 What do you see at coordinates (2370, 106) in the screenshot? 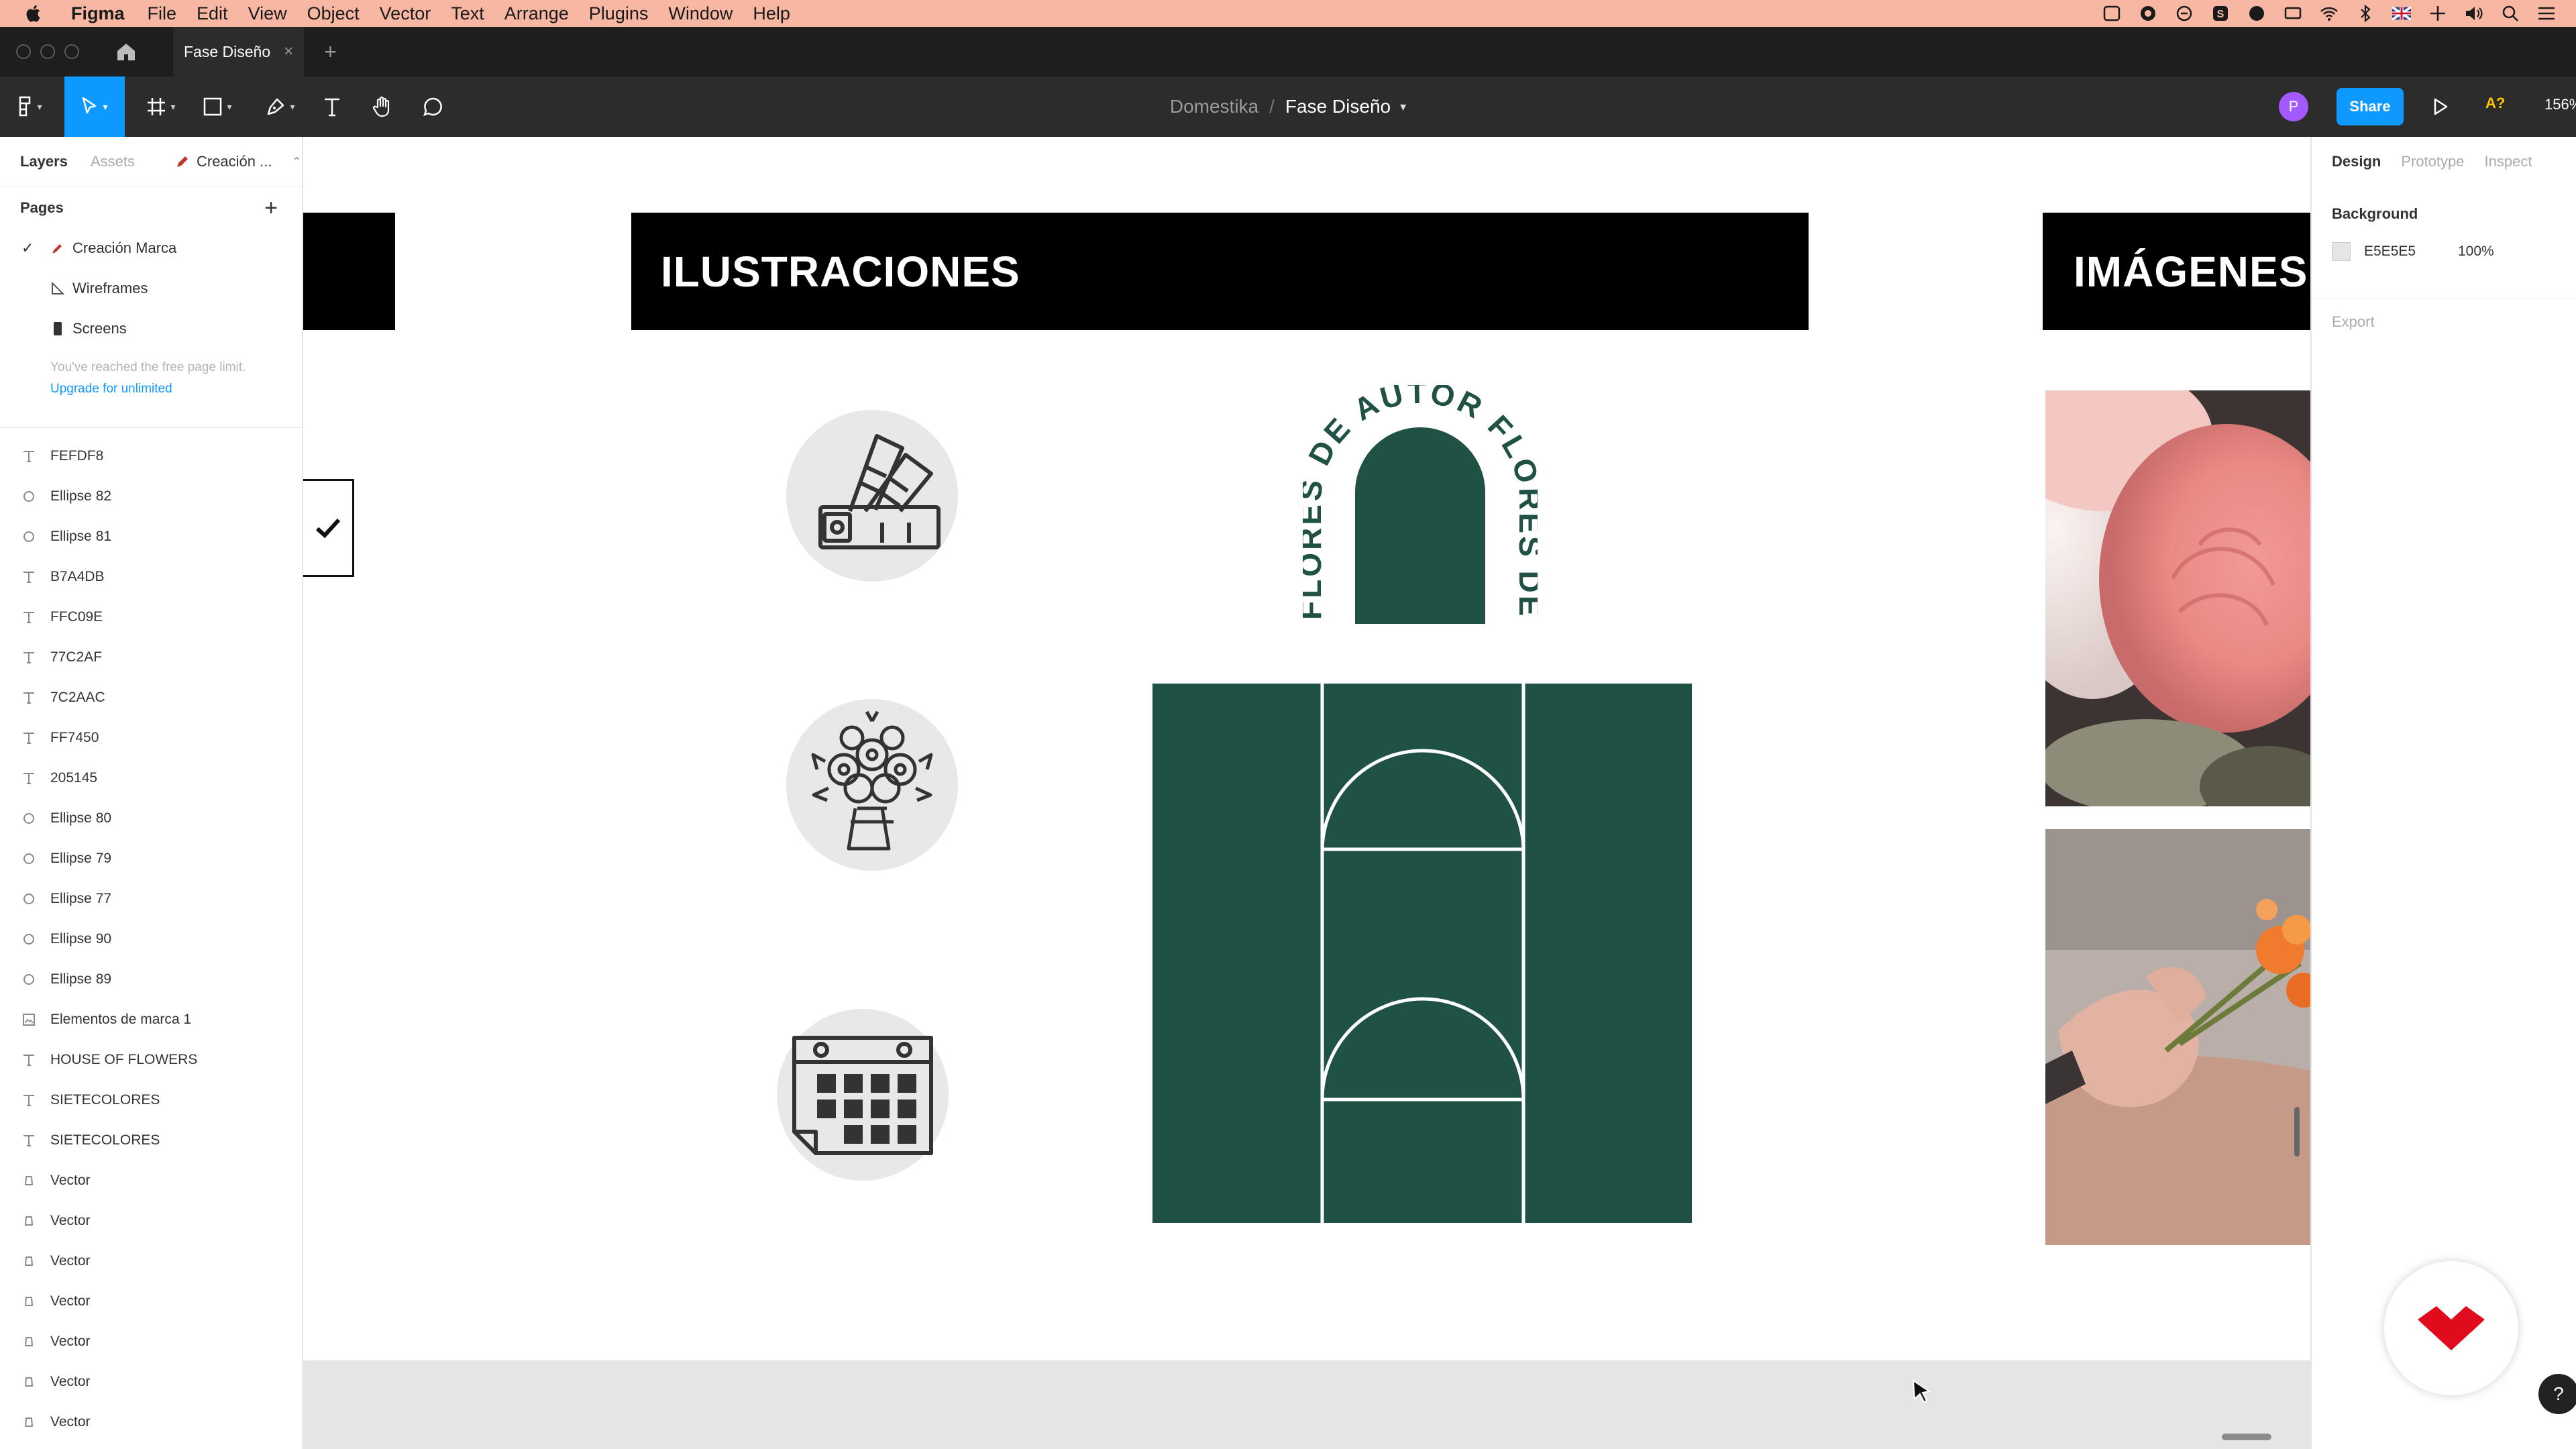
I see `share-button: Share` at bounding box center [2370, 106].